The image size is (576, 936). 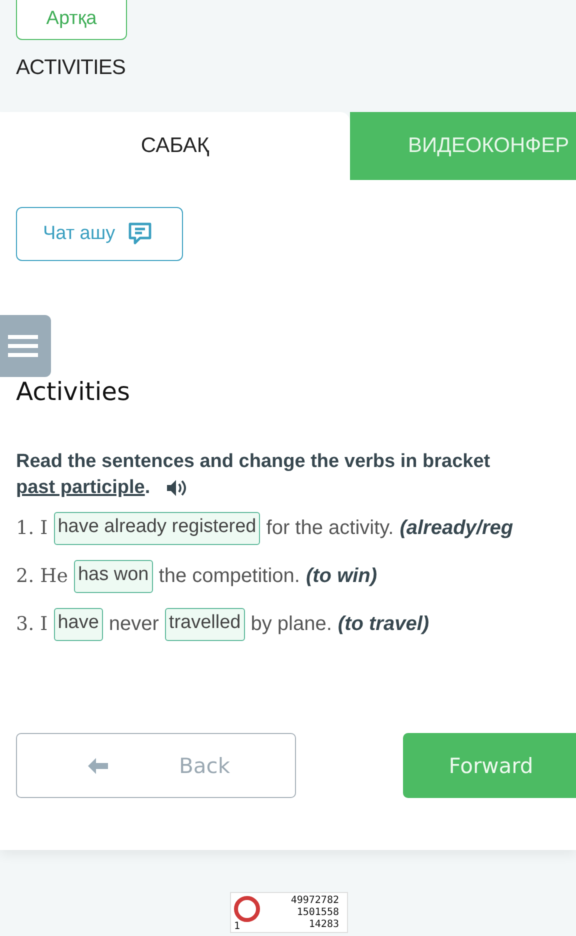 What do you see at coordinates (342, 576) in the screenshot?
I see `verb-hint: (to win)` at bounding box center [342, 576].